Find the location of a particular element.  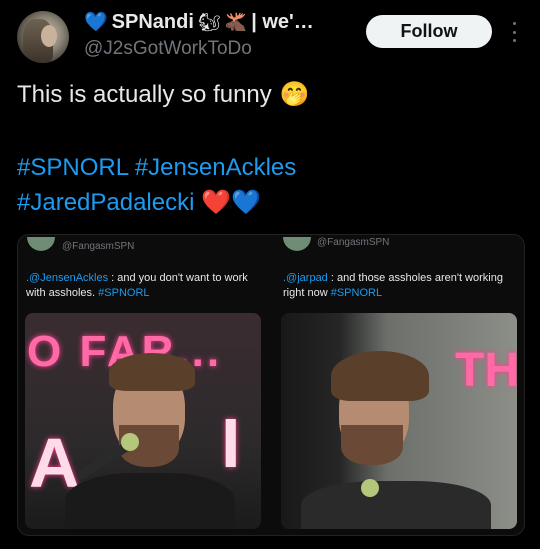

red-heart-icon: ❤️ is located at coordinates (216, 202).